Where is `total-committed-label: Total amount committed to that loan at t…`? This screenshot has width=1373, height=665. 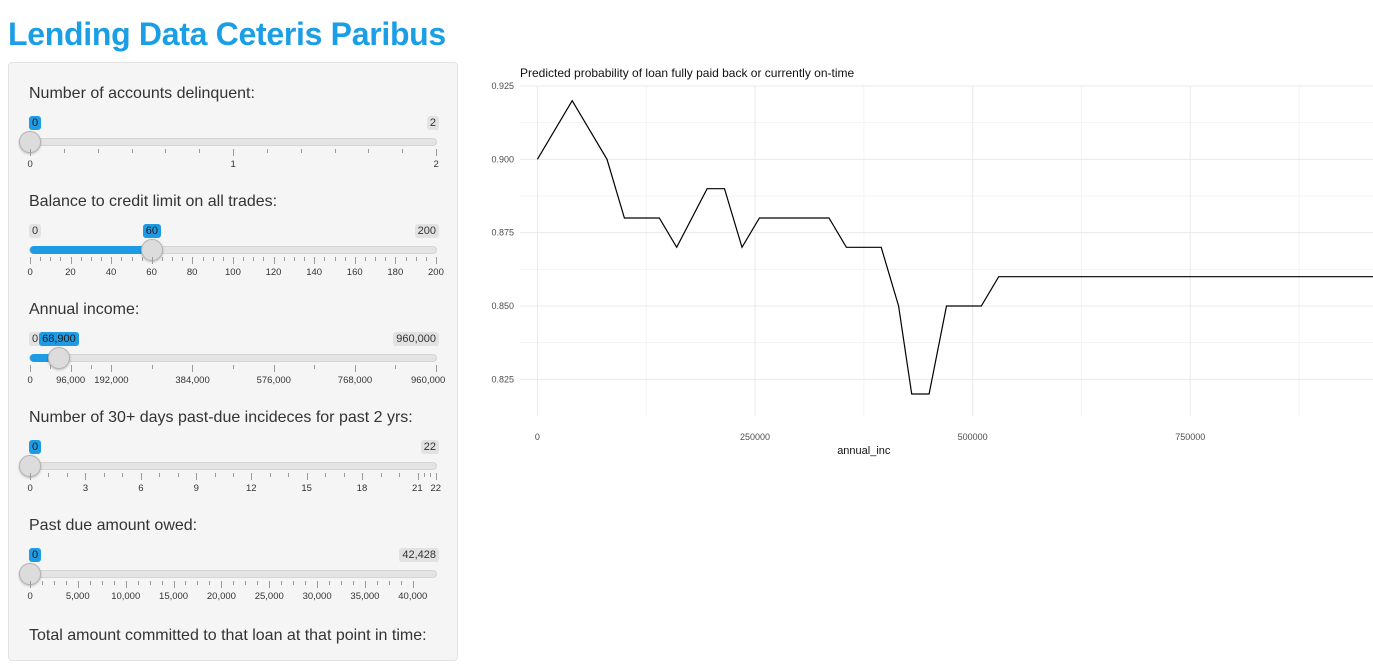 total-committed-label: Total amount committed to that loan at t… is located at coordinates (228, 635).